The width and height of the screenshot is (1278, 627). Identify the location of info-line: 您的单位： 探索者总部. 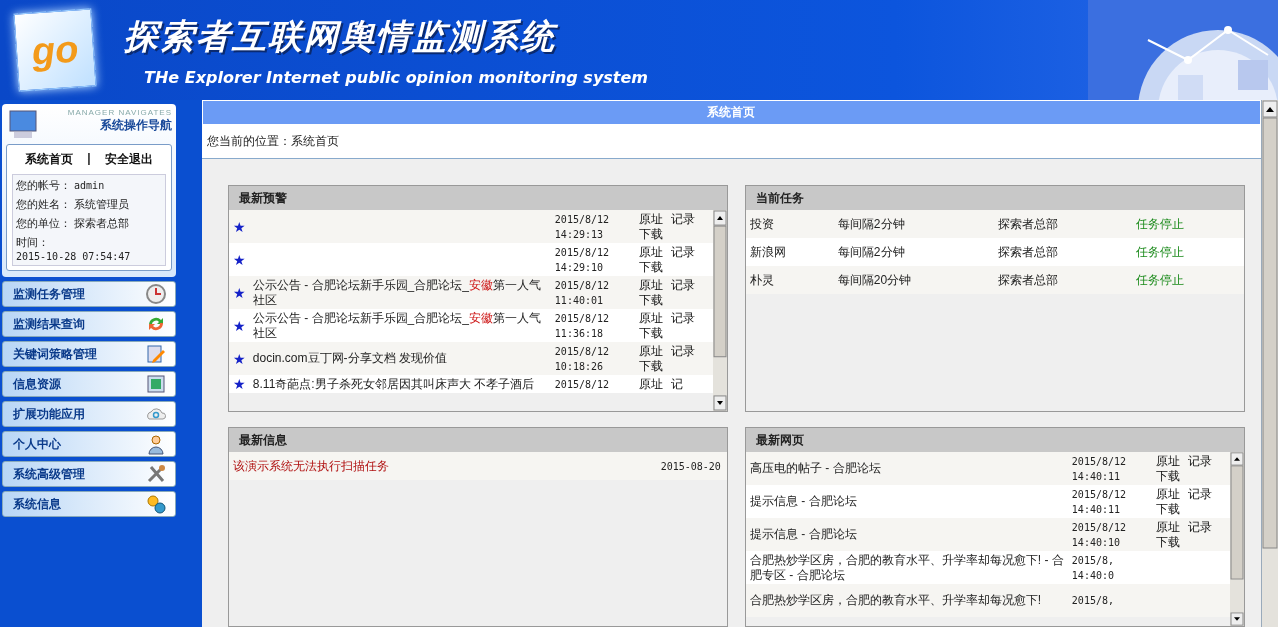
(73, 223).